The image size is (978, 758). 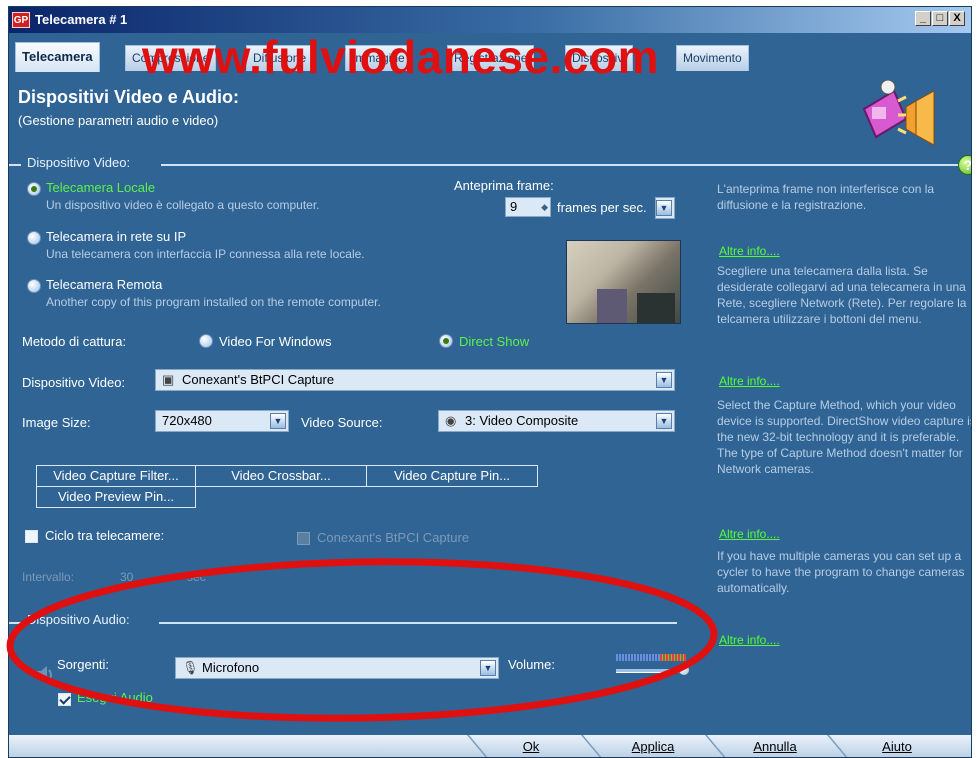 I want to click on radio-direct-show, so click(x=446, y=341).